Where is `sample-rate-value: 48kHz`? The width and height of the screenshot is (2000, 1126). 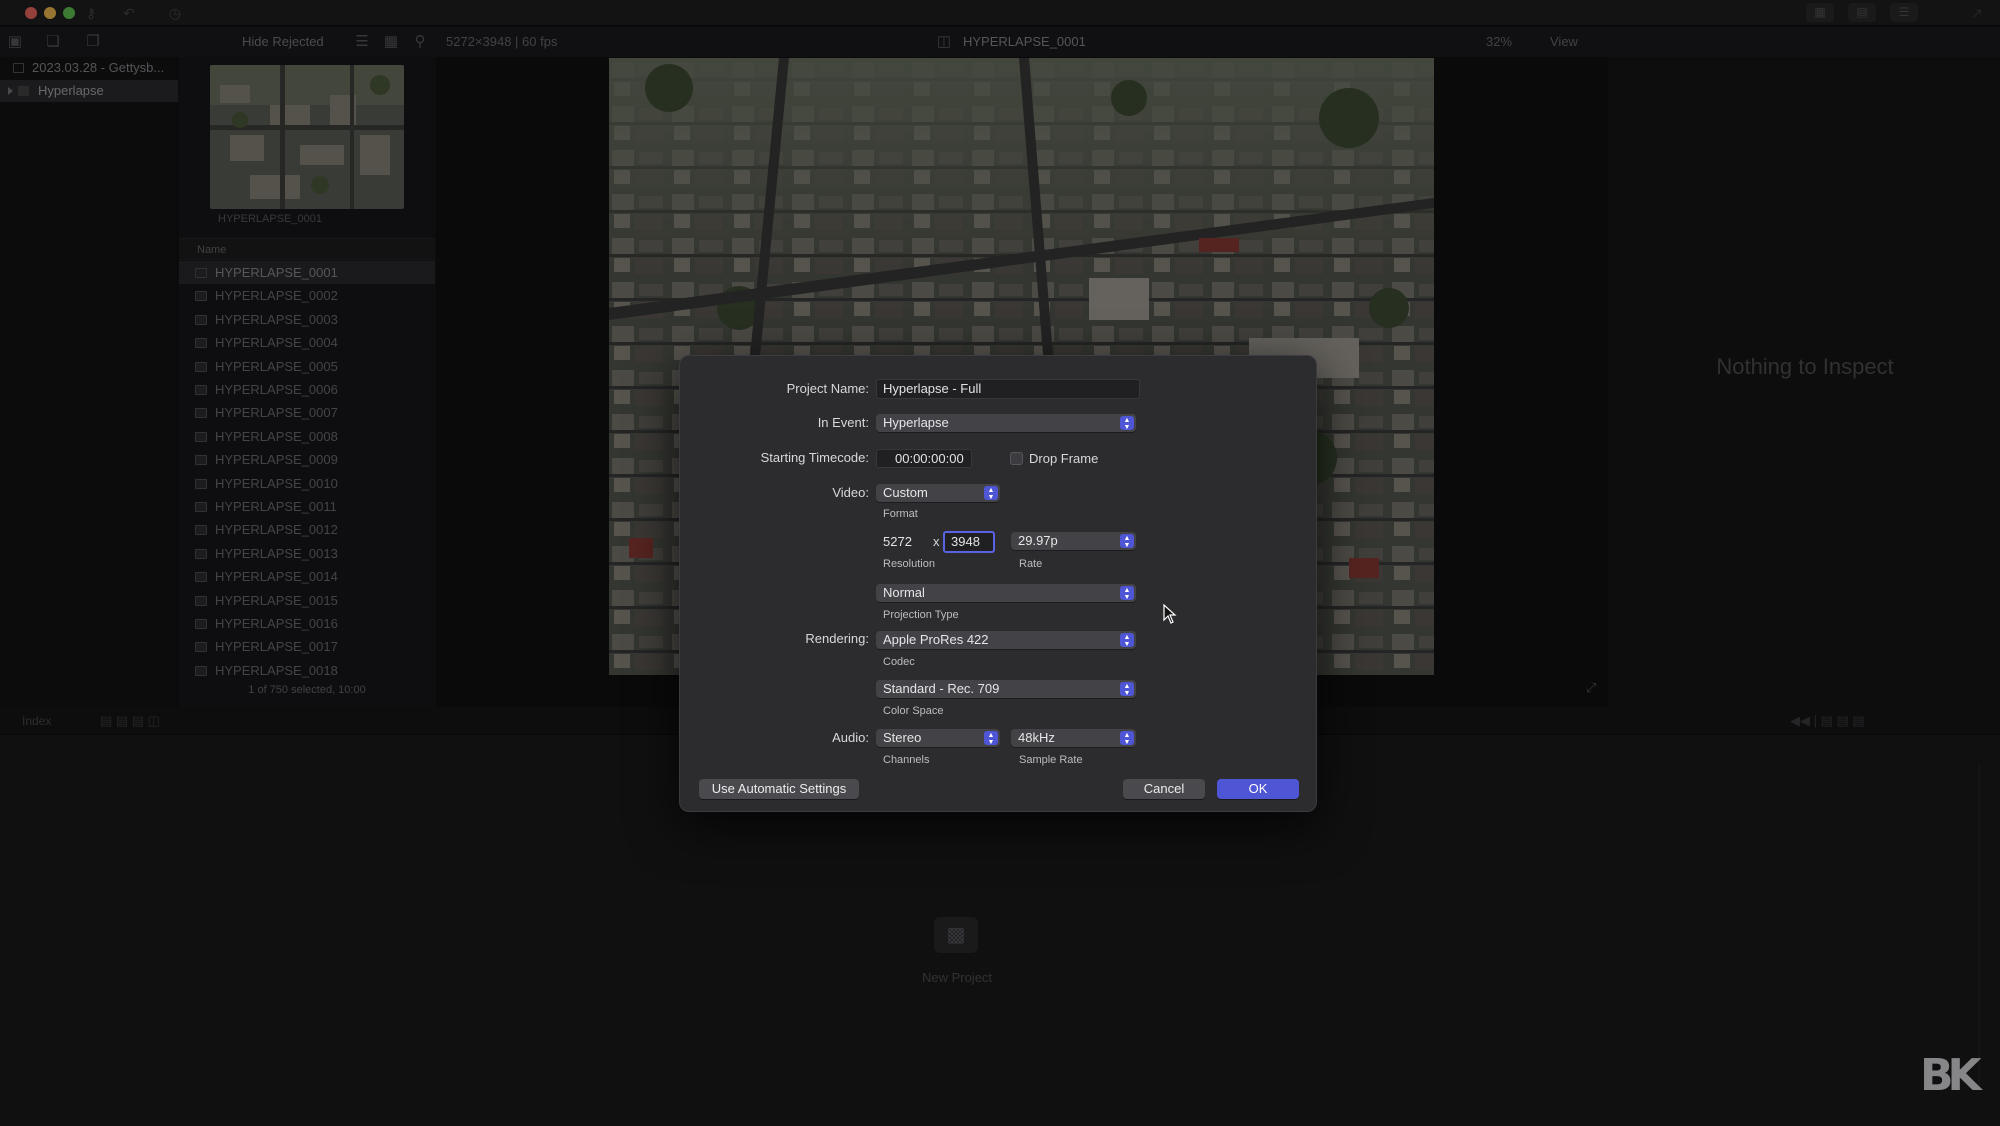
sample-rate-value: 48kHz is located at coordinates (1036, 737).